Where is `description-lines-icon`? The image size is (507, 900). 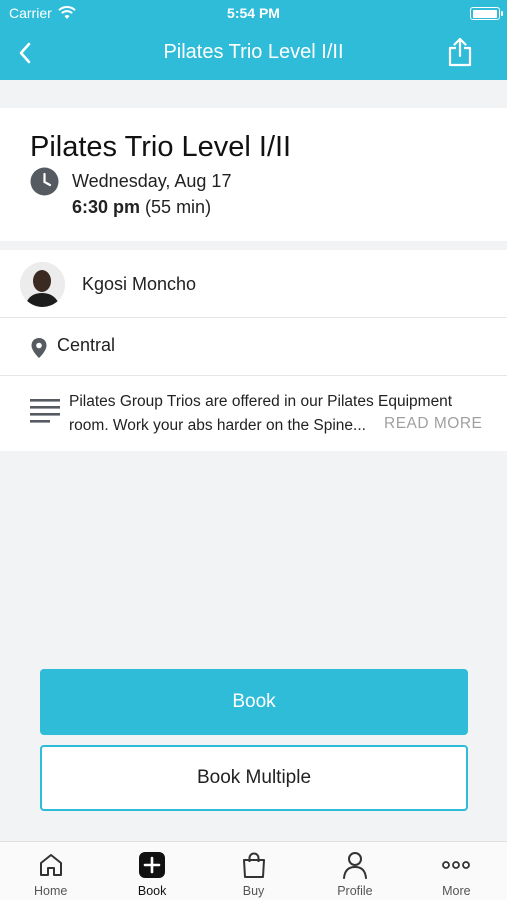 description-lines-icon is located at coordinates (45, 411).